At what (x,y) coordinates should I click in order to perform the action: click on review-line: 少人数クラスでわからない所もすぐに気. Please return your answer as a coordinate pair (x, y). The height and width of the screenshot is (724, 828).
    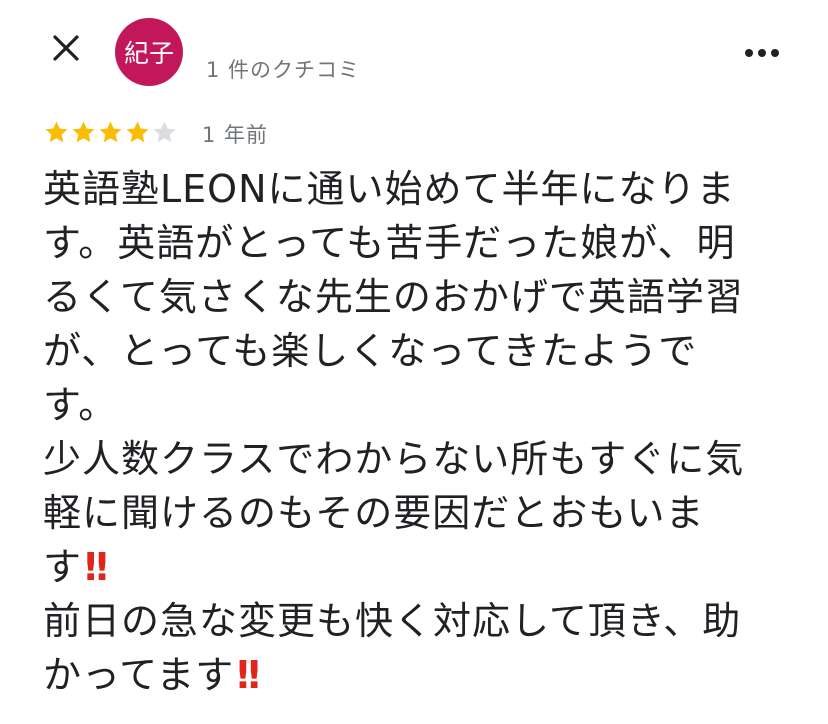
    Looking at the image, I should click on (423, 459).